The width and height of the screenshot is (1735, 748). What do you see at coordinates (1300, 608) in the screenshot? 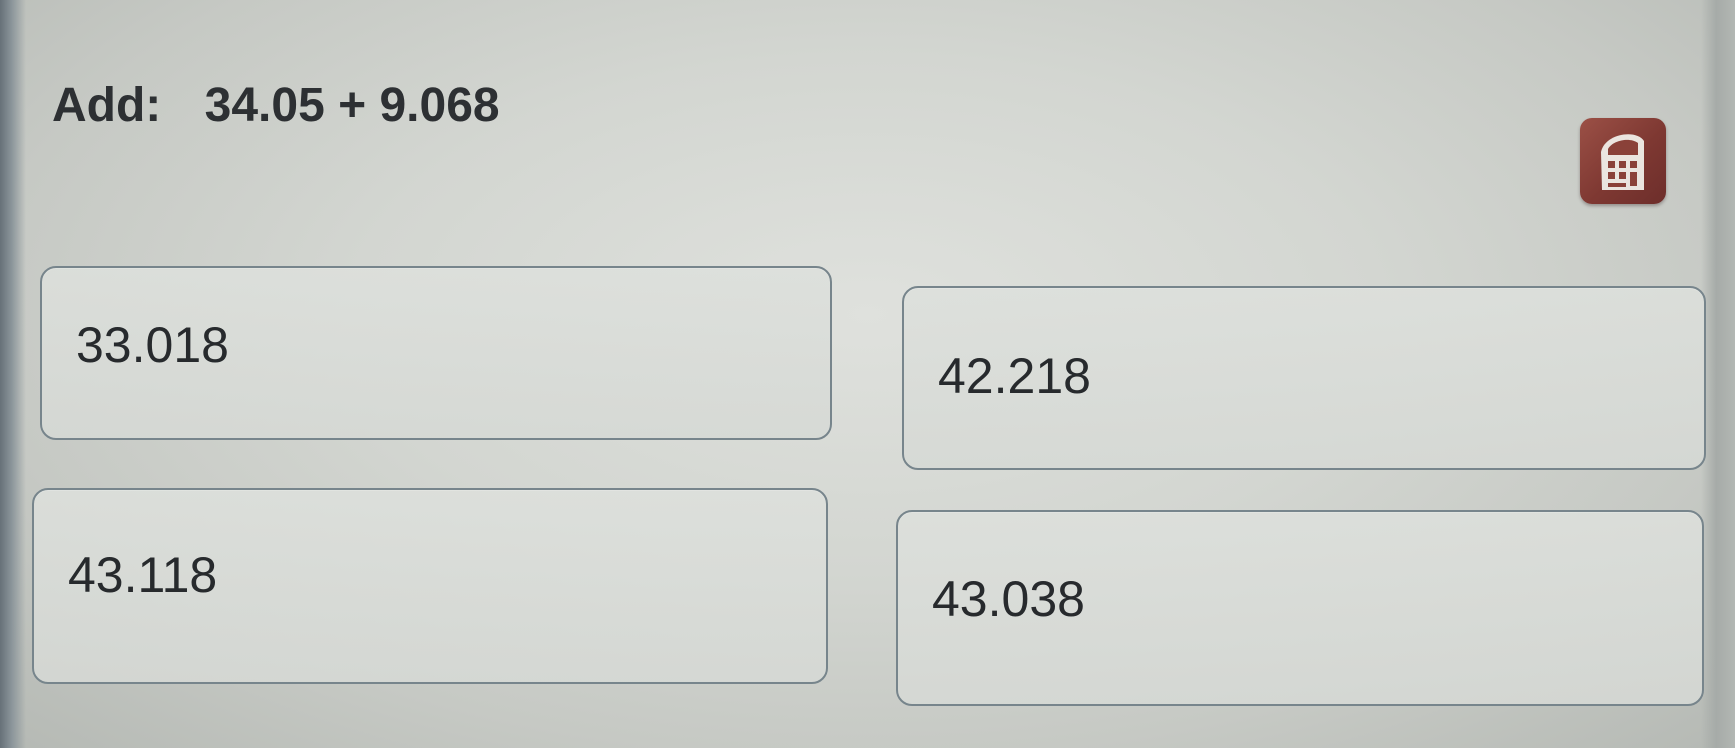
I see `answer-choice-4: 43.038` at bounding box center [1300, 608].